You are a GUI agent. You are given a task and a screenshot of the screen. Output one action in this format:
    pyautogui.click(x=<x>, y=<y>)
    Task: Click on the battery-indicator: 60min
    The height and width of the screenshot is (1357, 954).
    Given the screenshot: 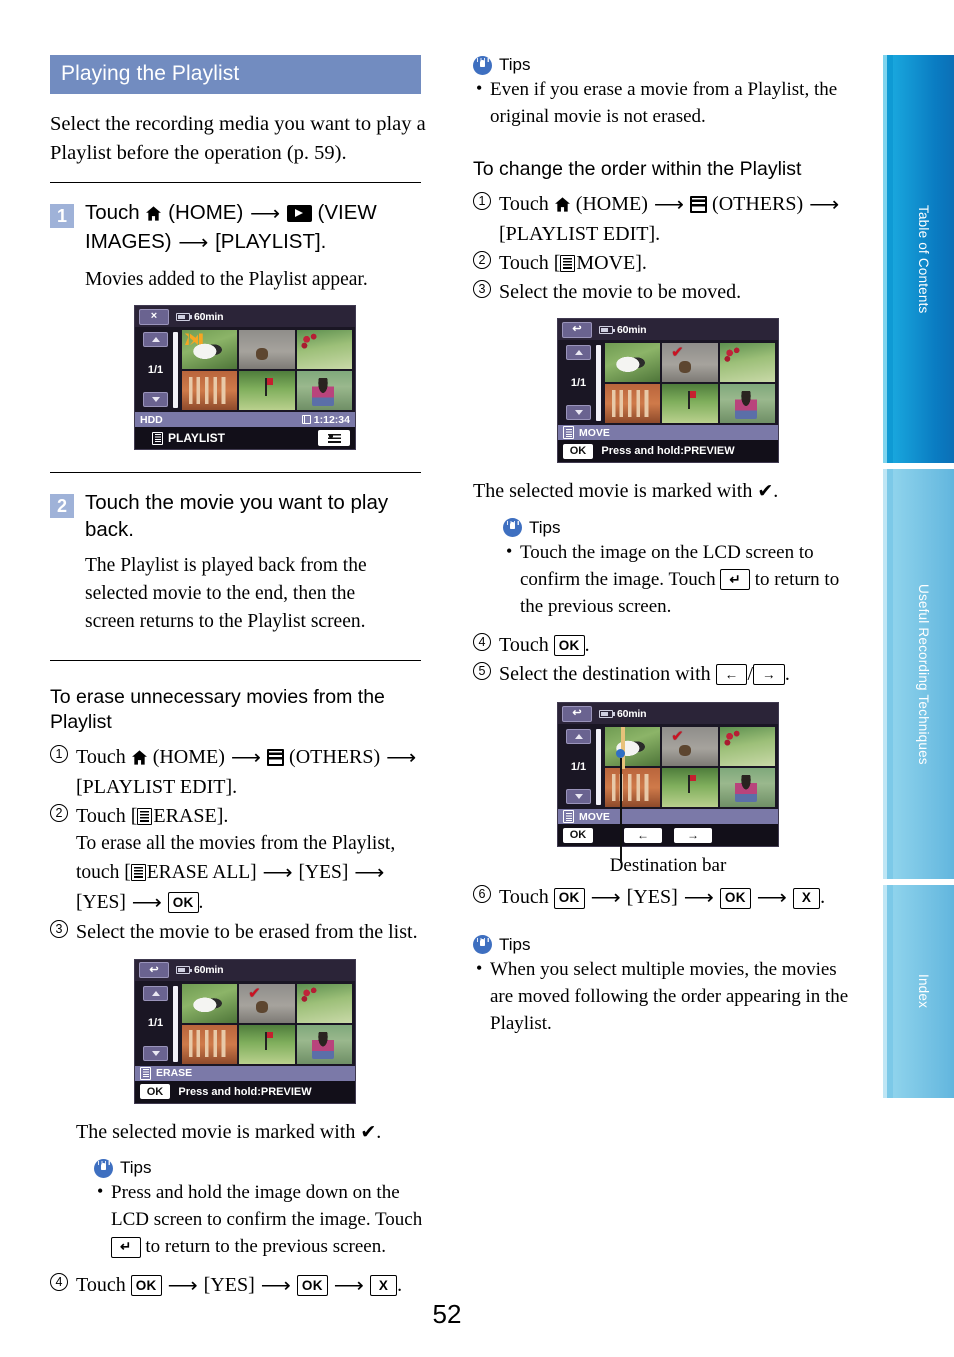 What is the action you would take?
    pyautogui.click(x=200, y=317)
    